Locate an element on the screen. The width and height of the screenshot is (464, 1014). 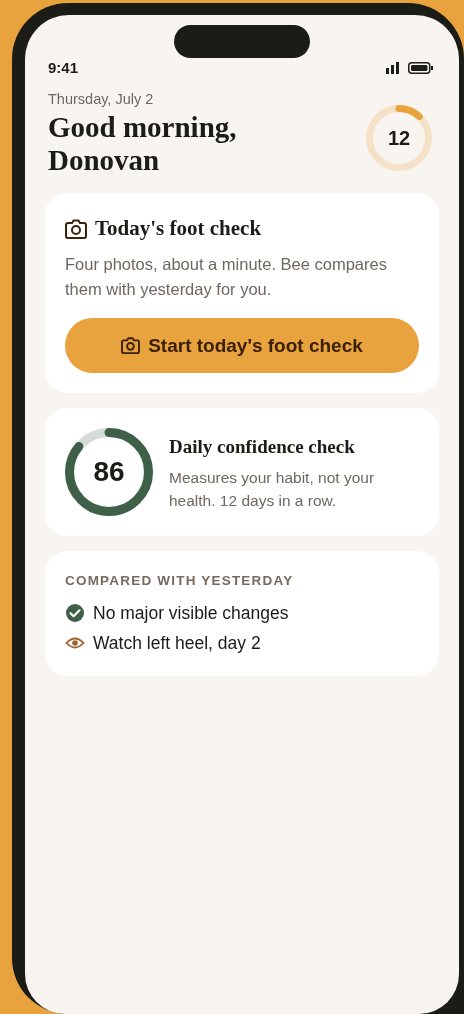
battery-icon is located at coordinates (420, 68).